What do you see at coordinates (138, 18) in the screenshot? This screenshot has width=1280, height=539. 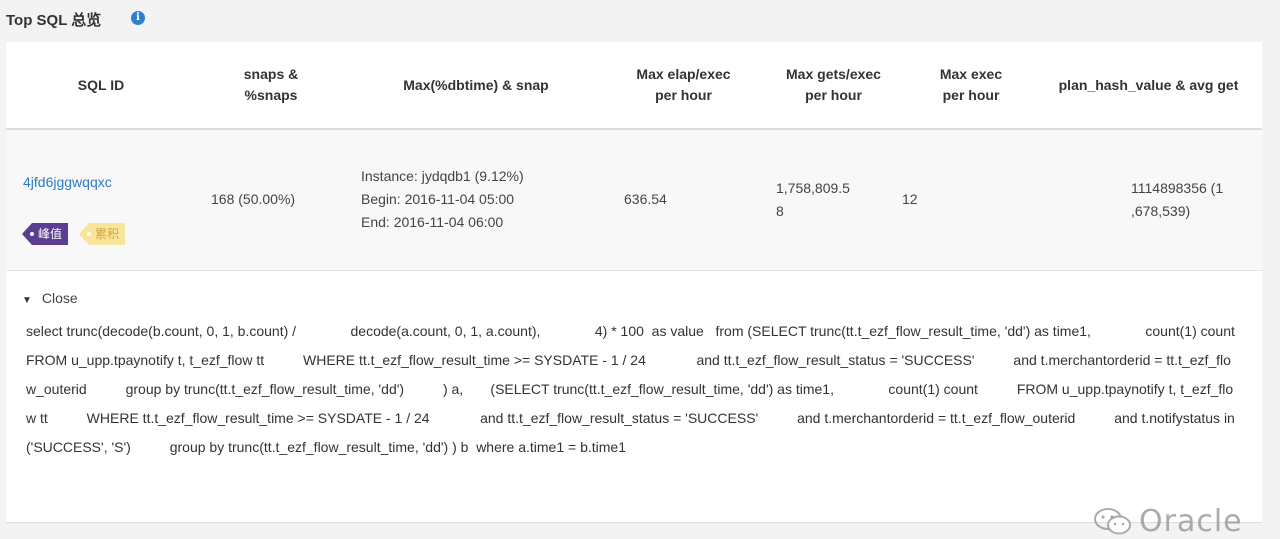 I see `info-icon: i` at bounding box center [138, 18].